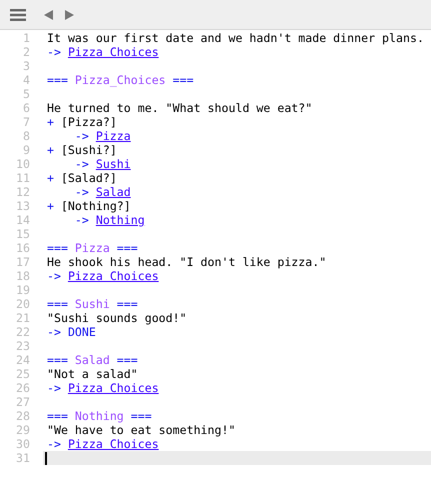  I want to click on line-number: 28, so click(22, 416).